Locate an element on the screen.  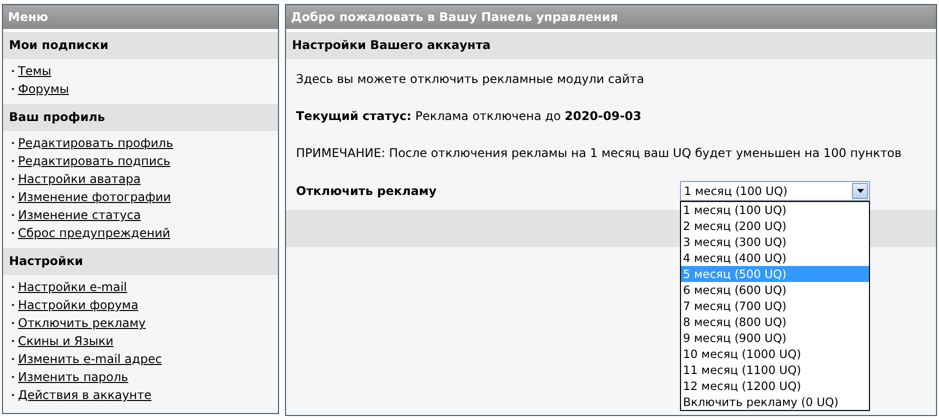
dropdown-button is located at coordinates (860, 190).